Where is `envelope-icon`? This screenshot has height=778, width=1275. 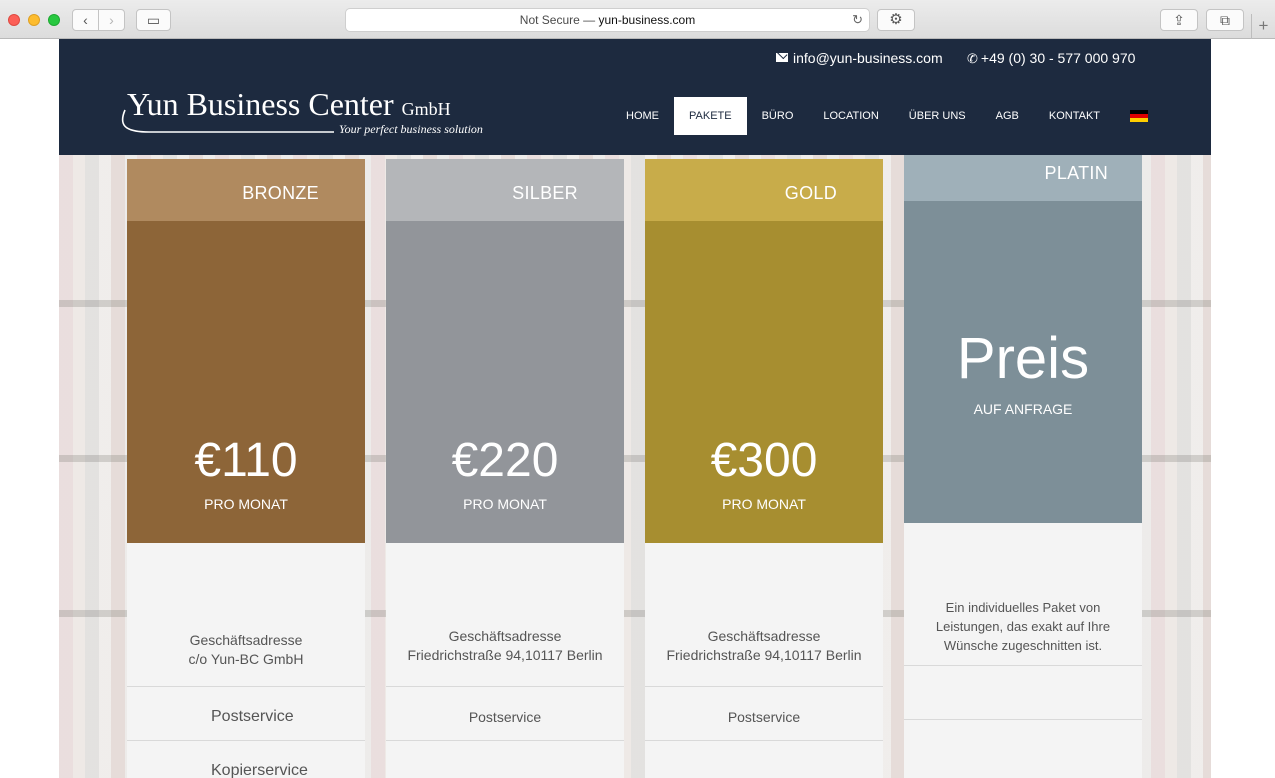
envelope-icon is located at coordinates (782, 57).